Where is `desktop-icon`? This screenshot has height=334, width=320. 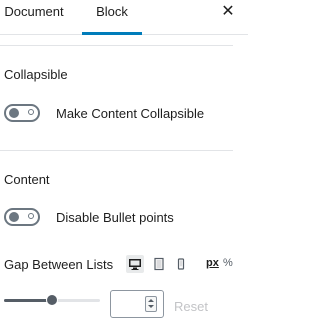 desktop-icon is located at coordinates (135, 264).